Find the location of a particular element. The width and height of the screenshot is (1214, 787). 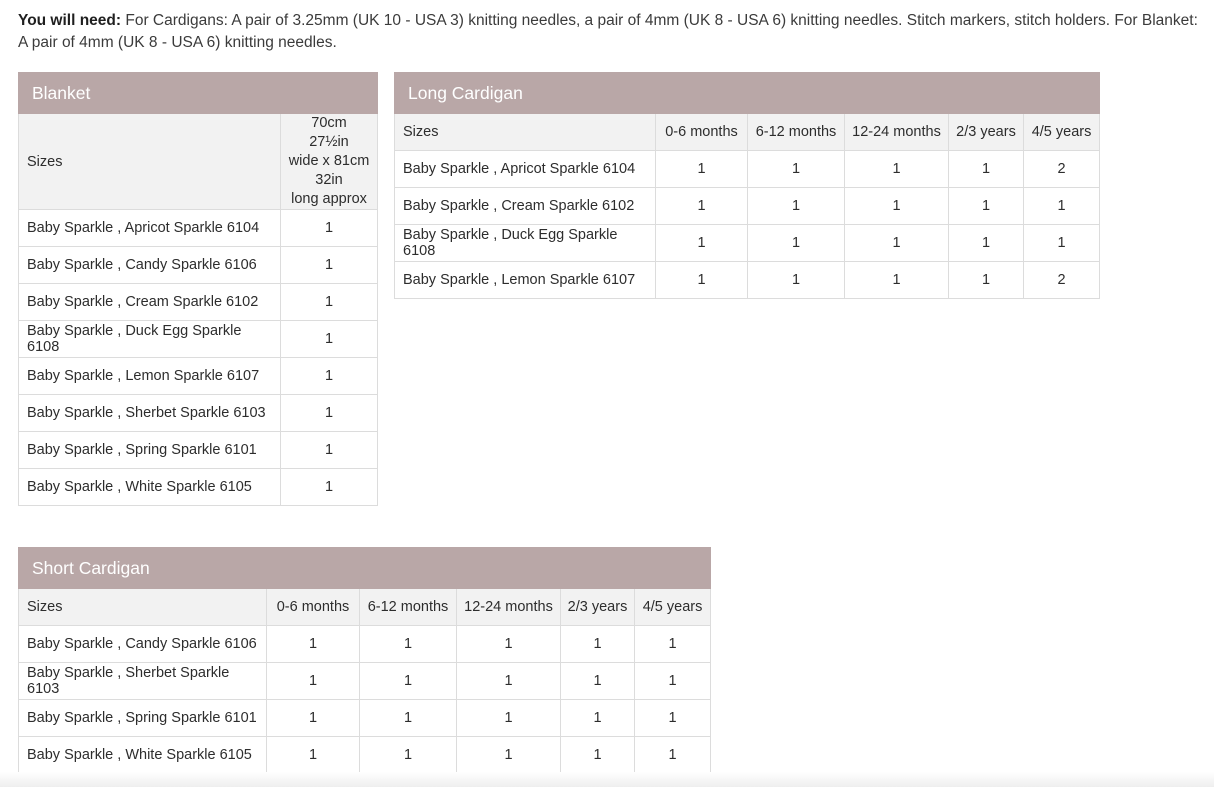

table-row: Baby Sparkle , Candy Sparkle 6106 1 is located at coordinates (198, 265).